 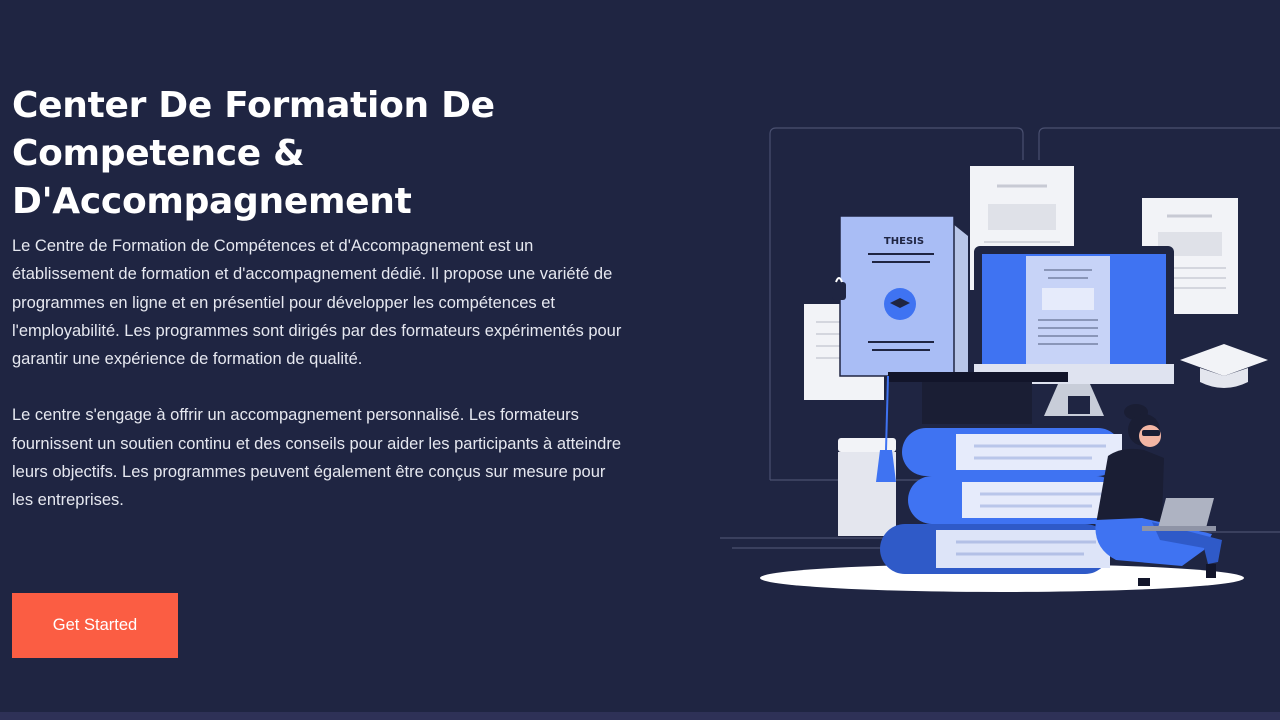 What do you see at coordinates (95, 625) in the screenshot?
I see `get-started-button: Get Started` at bounding box center [95, 625].